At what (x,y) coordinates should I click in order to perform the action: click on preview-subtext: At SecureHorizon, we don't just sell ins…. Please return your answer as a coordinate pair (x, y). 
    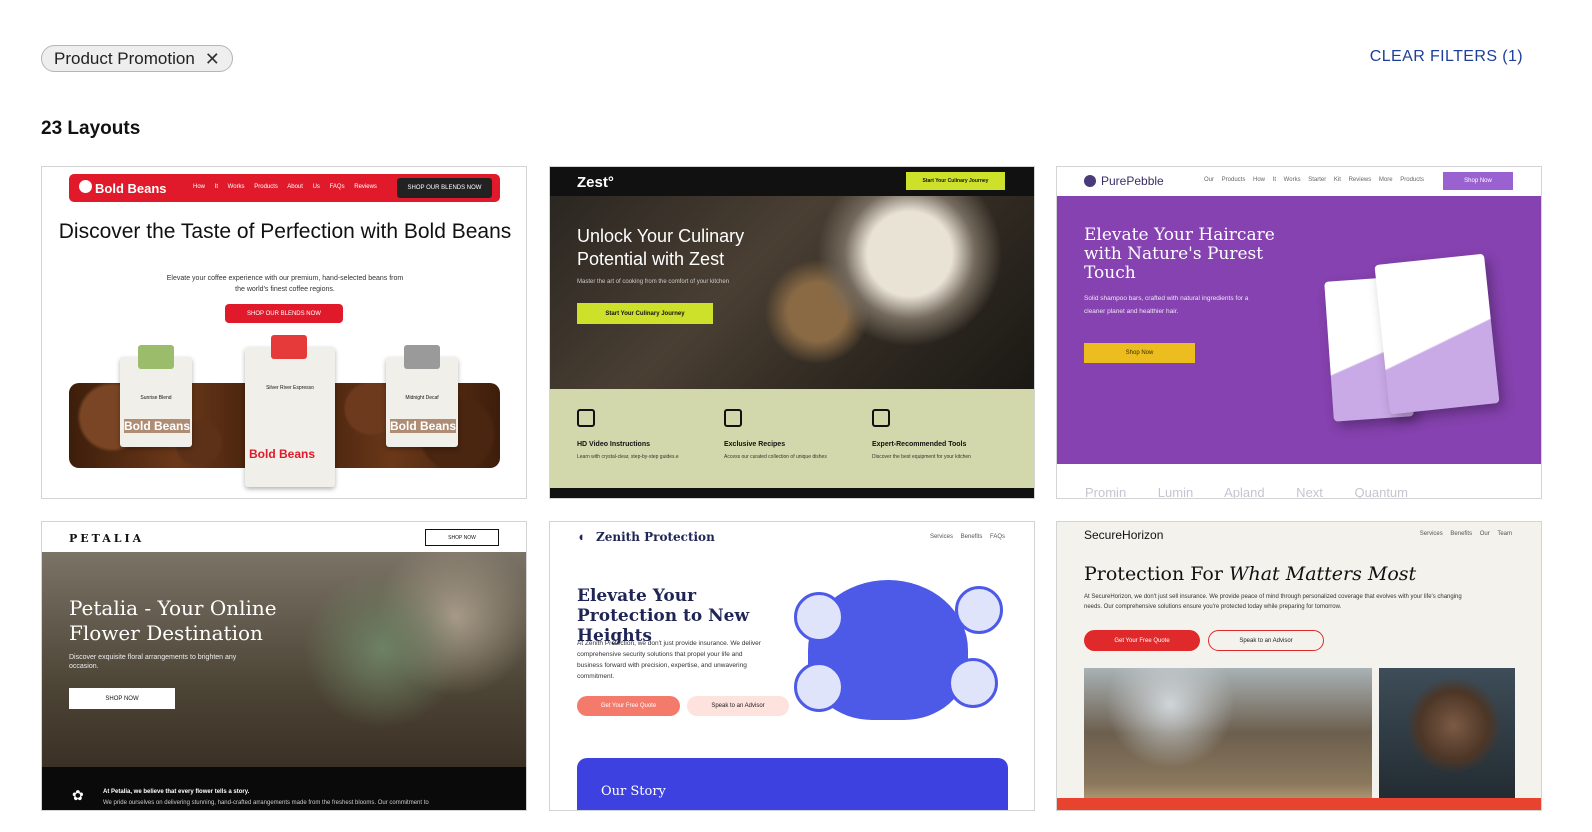
    Looking at the image, I should click on (1273, 602).